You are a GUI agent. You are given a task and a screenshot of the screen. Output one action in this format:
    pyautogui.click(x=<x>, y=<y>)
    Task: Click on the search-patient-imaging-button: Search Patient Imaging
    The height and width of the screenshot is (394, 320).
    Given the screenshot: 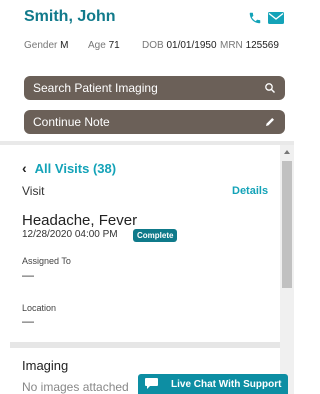 What is the action you would take?
    pyautogui.click(x=154, y=88)
    